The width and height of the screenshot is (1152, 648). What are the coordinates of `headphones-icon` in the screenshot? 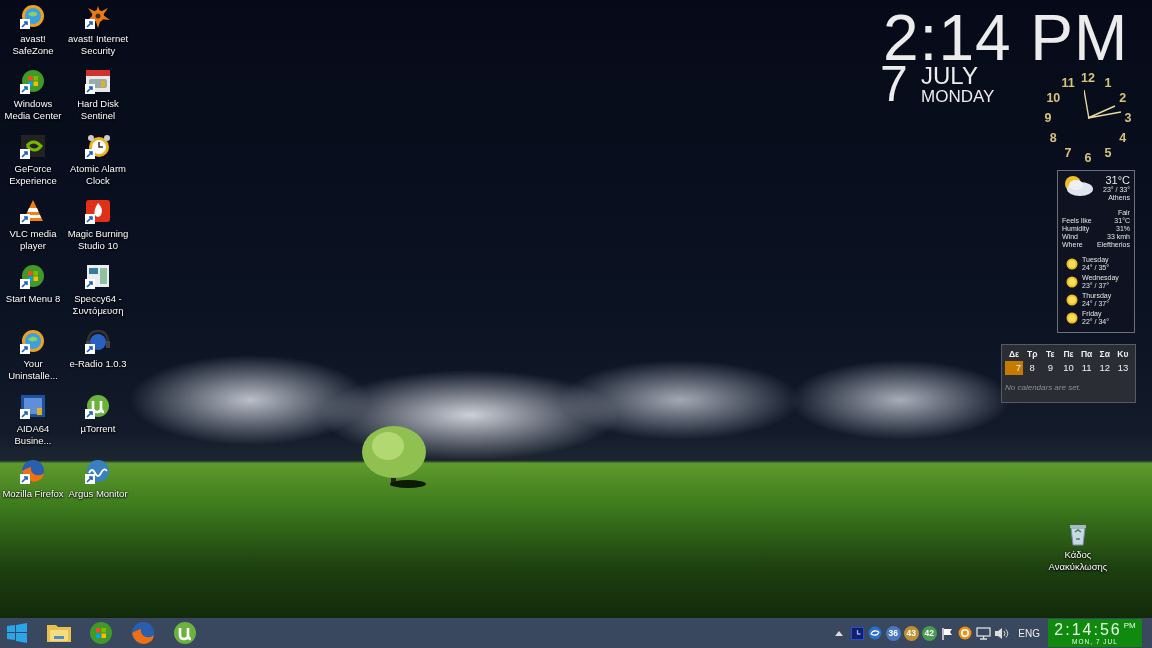 It's located at (98, 342).